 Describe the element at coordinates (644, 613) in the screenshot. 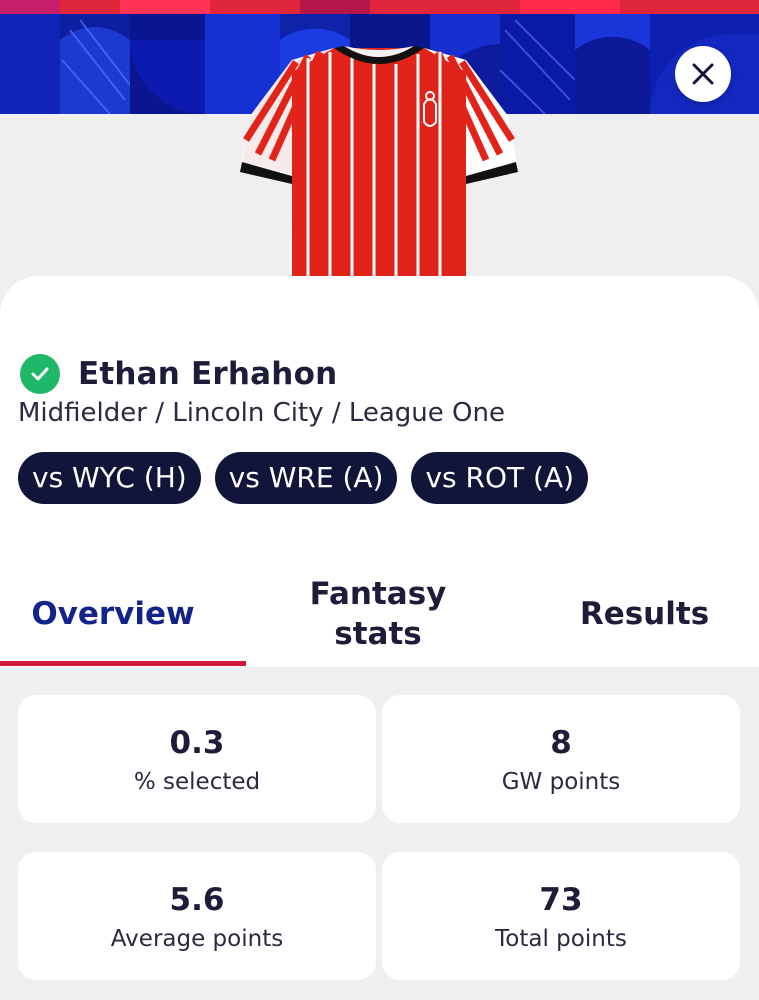

I see `tab-results: Results` at that location.